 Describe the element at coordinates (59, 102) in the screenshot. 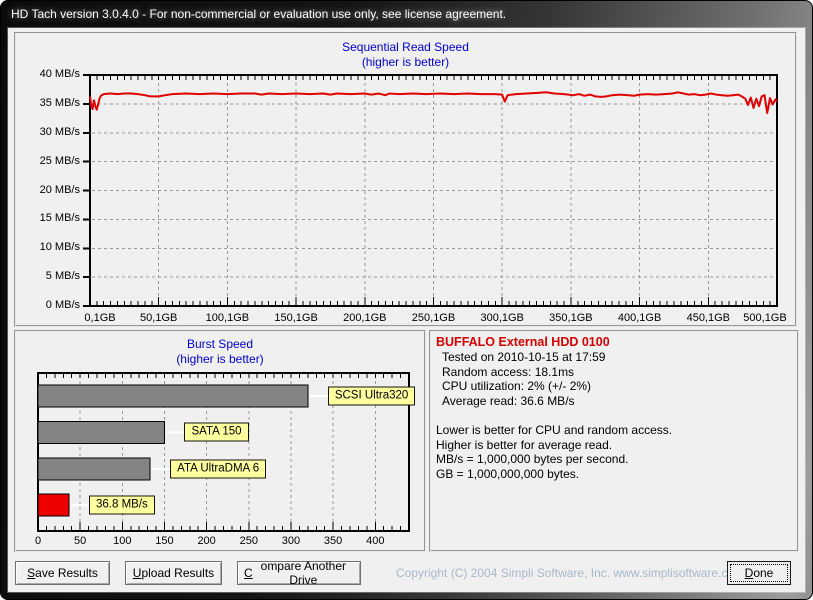

I see `seq-y-tick-label: 35 MB/s` at that location.